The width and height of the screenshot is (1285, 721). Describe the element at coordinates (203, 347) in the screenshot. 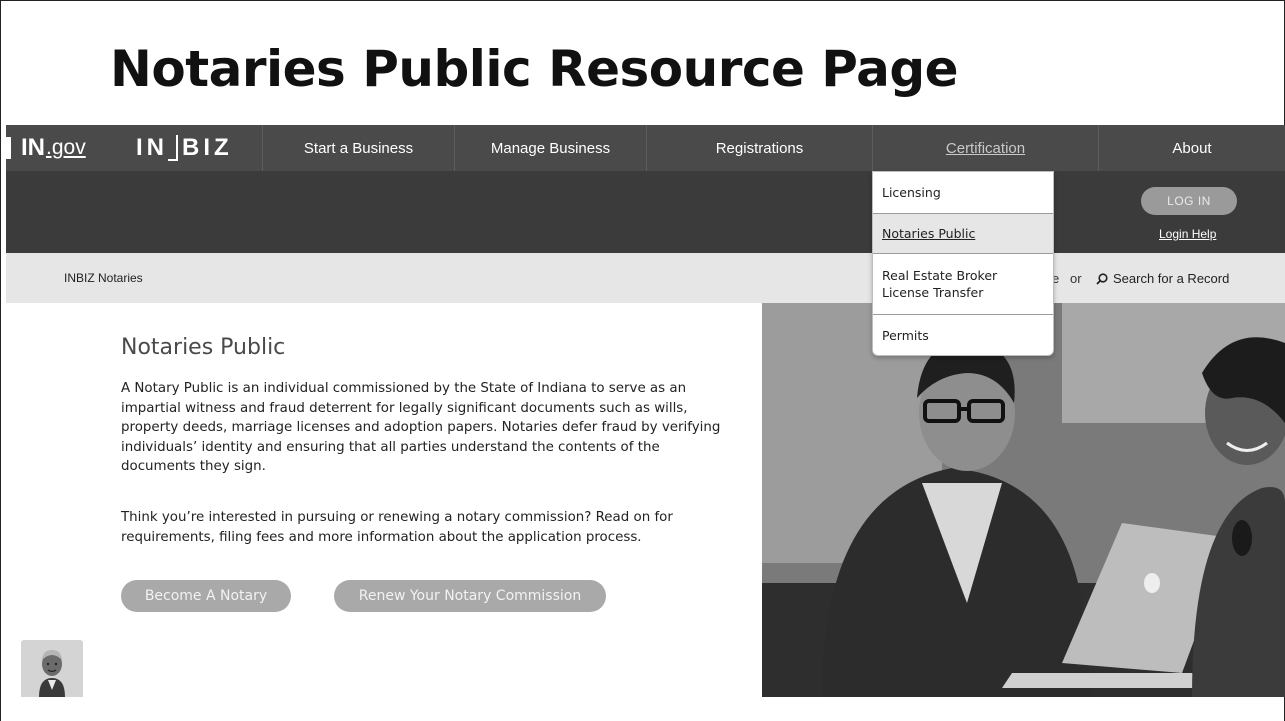

I see `page-title: Notaries Public` at that location.